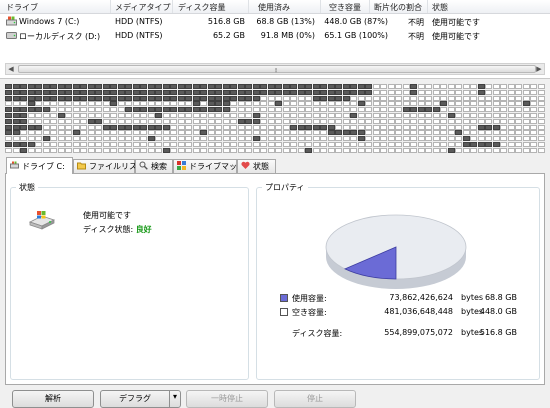  I want to click on scrollbar-thumb: ⦙⦙⦙, so click(277, 69).